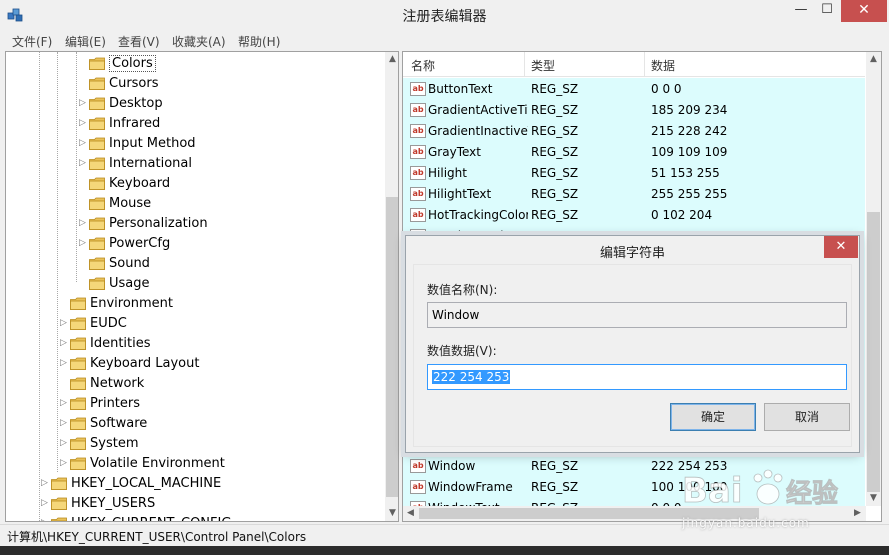 The width and height of the screenshot is (889, 555). What do you see at coordinates (129, 283) in the screenshot?
I see `tree-node-label: Usage` at bounding box center [129, 283].